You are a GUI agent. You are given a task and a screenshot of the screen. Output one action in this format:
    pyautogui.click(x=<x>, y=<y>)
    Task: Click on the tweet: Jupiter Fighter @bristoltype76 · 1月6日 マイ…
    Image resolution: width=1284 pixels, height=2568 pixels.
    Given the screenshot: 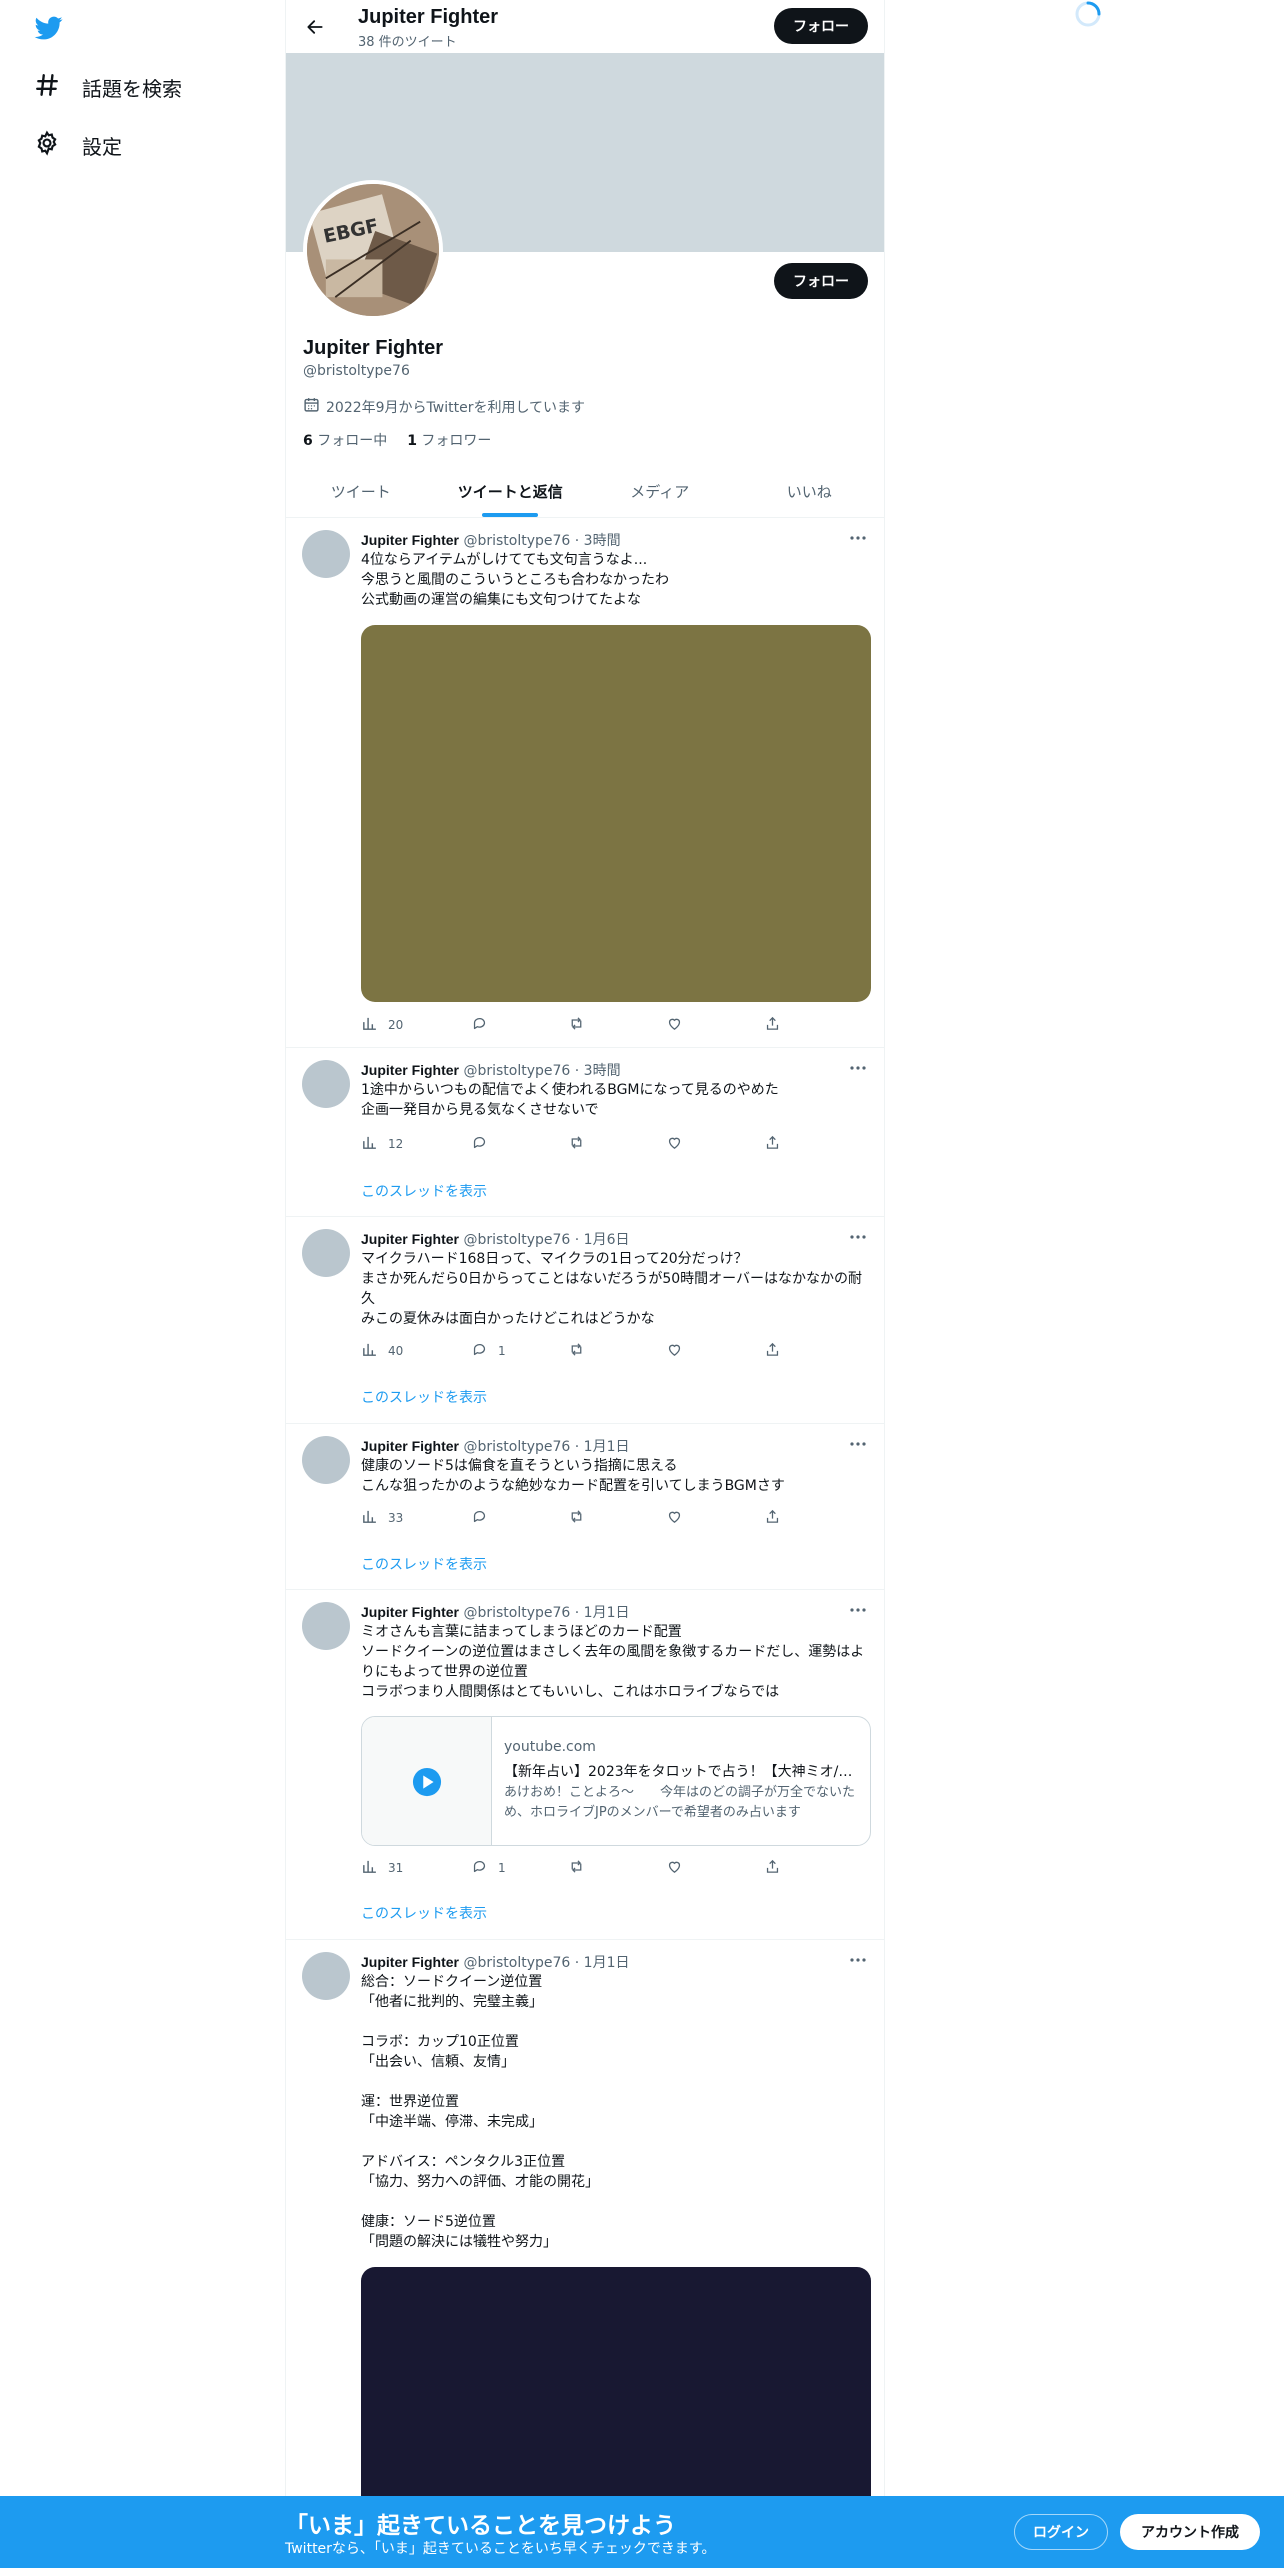 What is the action you would take?
    pyautogui.click(x=585, y=1320)
    